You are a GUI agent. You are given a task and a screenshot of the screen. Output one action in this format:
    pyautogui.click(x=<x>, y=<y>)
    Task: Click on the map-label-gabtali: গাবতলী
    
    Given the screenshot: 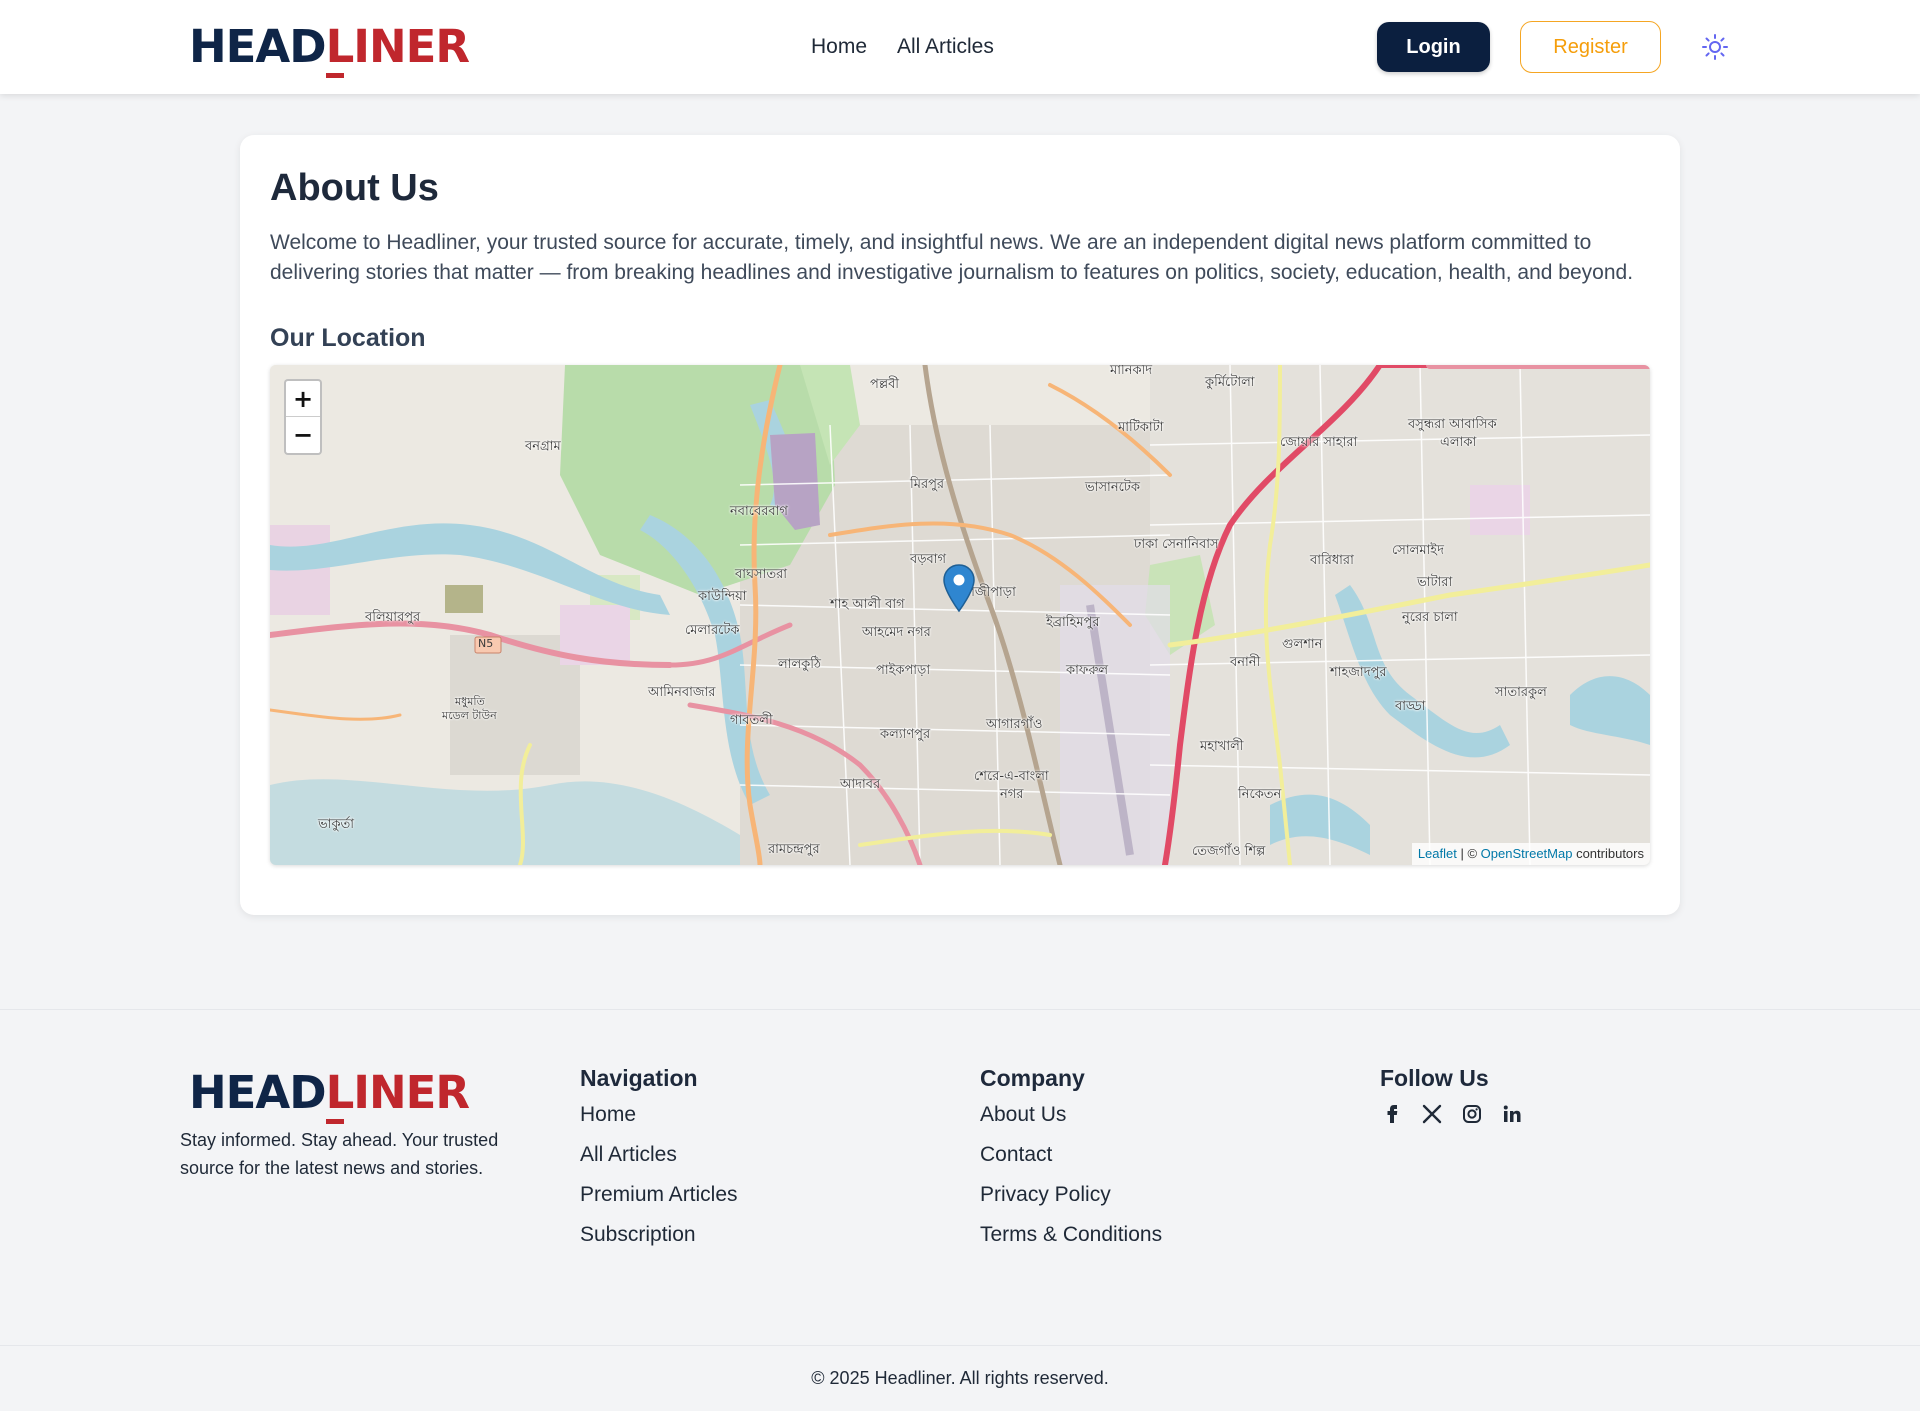 What is the action you would take?
    pyautogui.click(x=751, y=720)
    